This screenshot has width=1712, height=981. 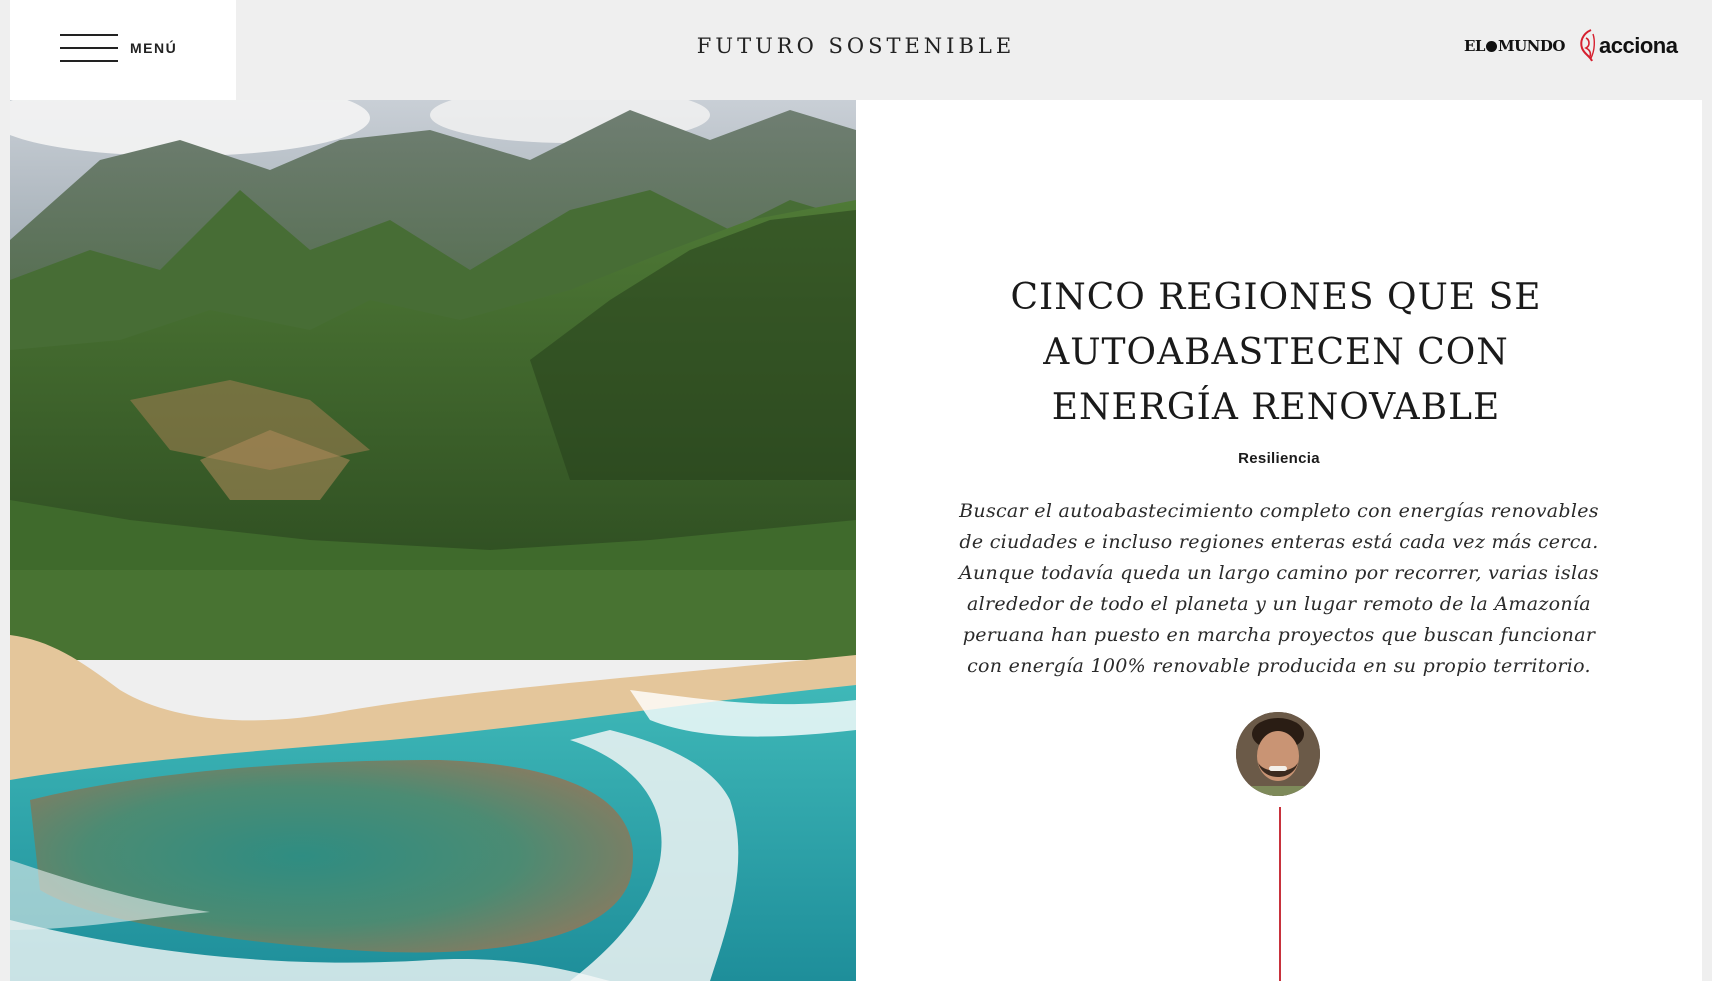 I want to click on globe-icon, so click(x=1491, y=46).